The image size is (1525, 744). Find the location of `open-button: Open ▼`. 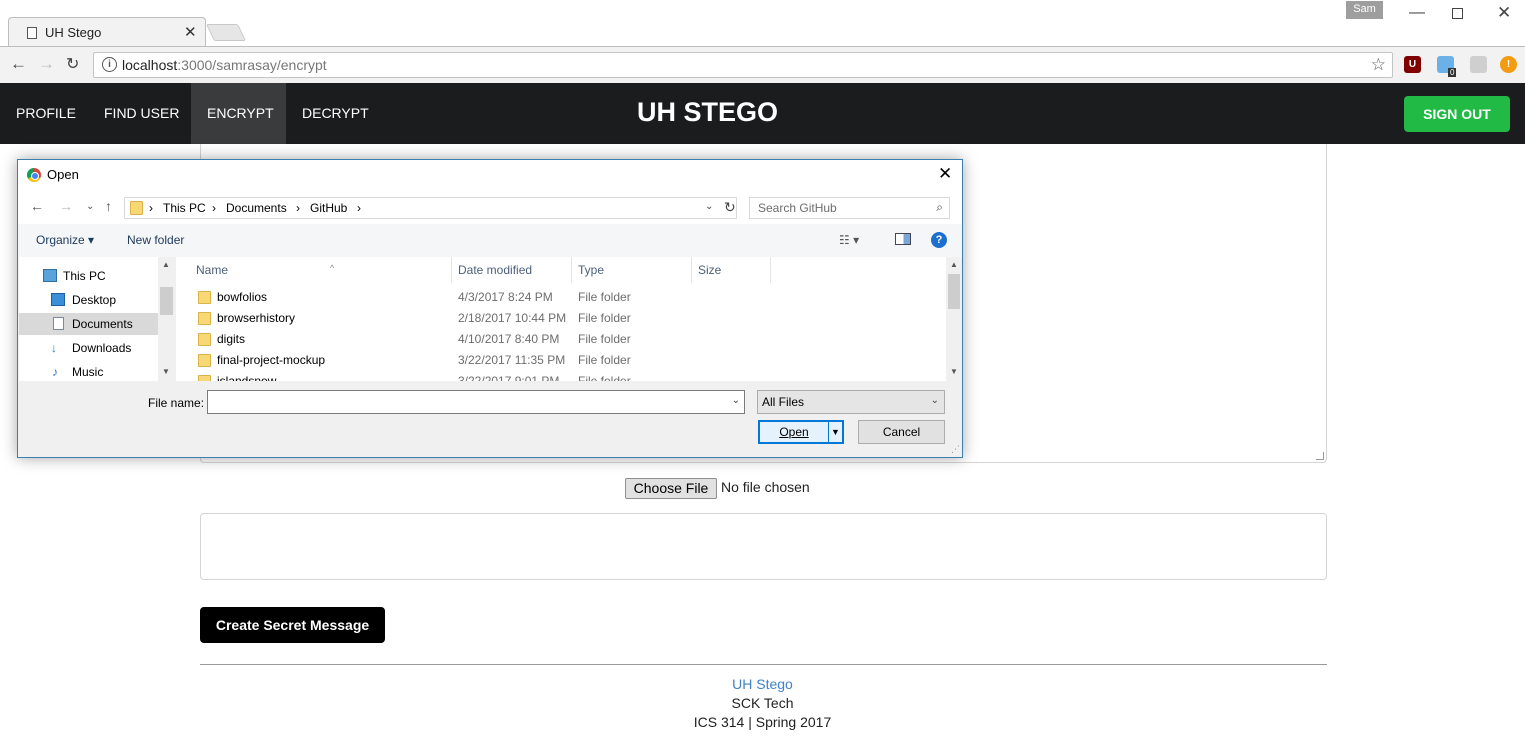

open-button: Open ▼ is located at coordinates (801, 432).